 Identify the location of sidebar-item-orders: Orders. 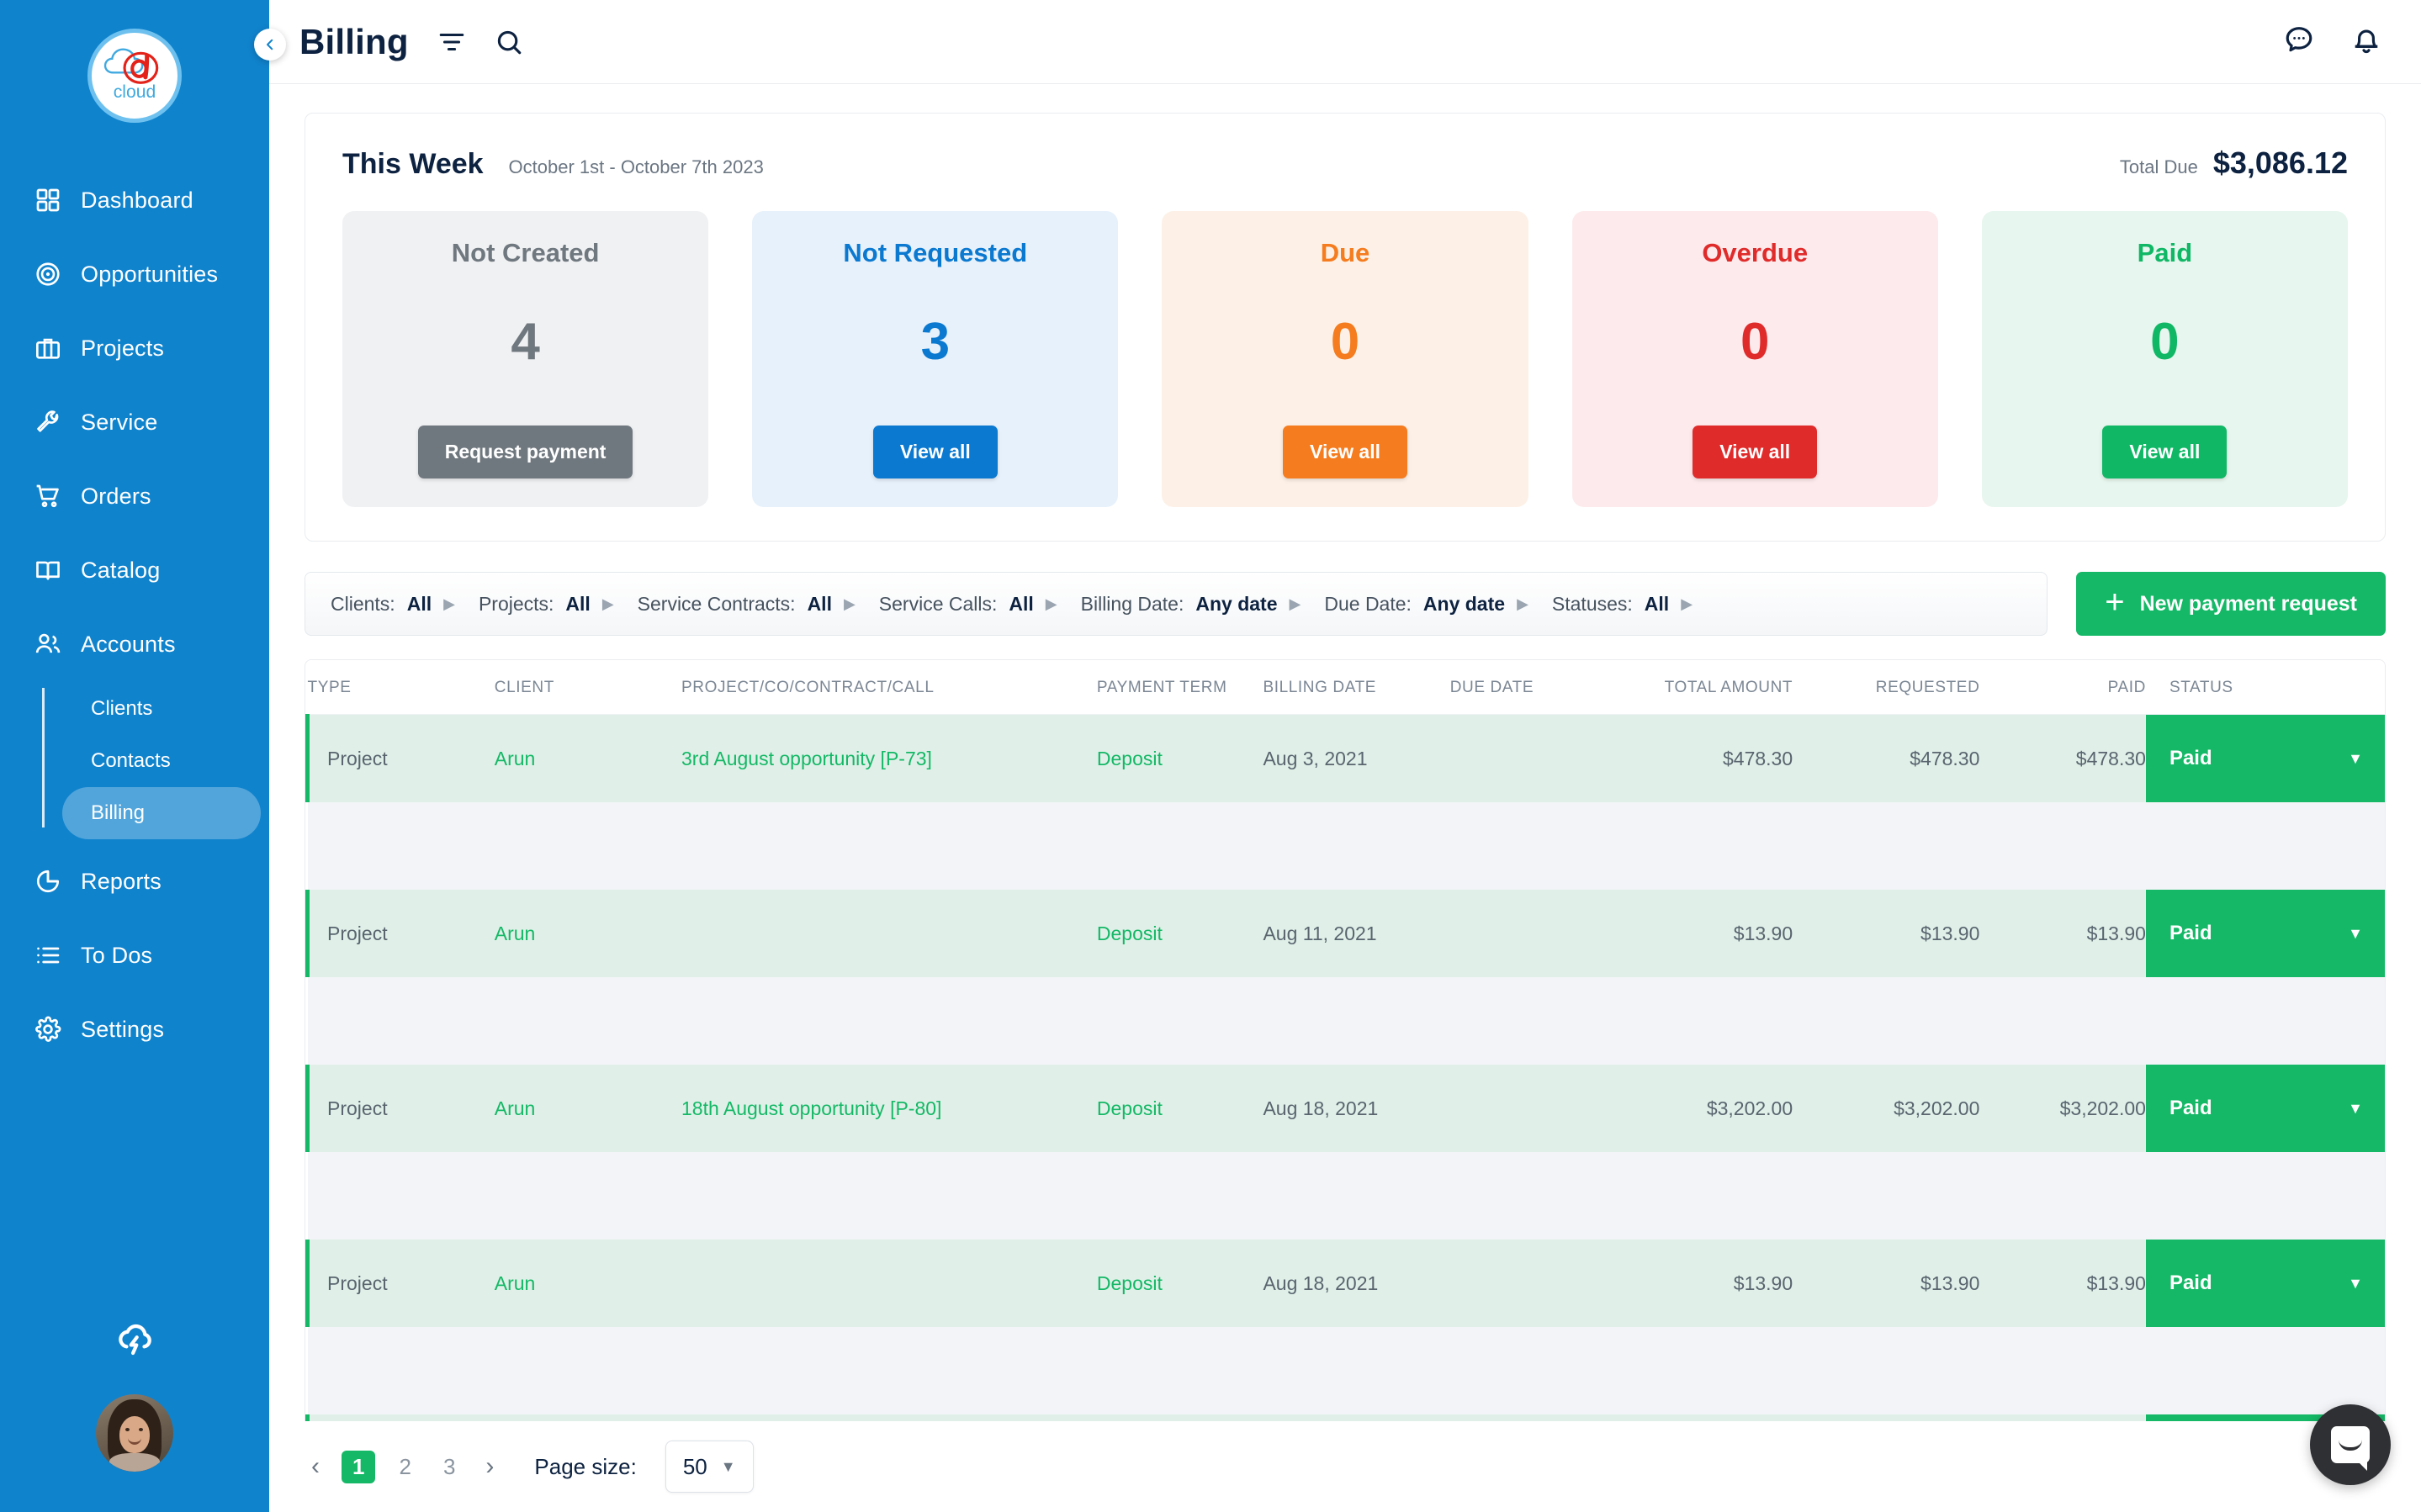
(135, 496).